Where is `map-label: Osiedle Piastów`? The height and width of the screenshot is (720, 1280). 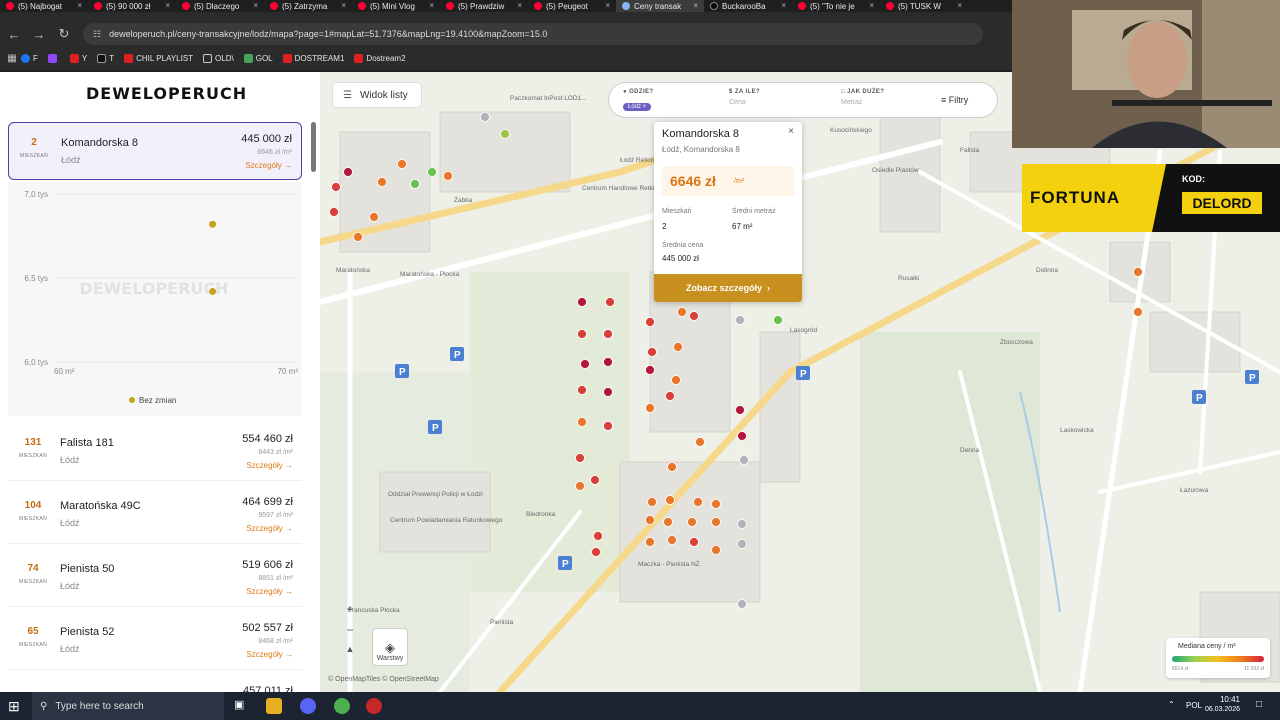 map-label: Osiedle Piastów is located at coordinates (895, 170).